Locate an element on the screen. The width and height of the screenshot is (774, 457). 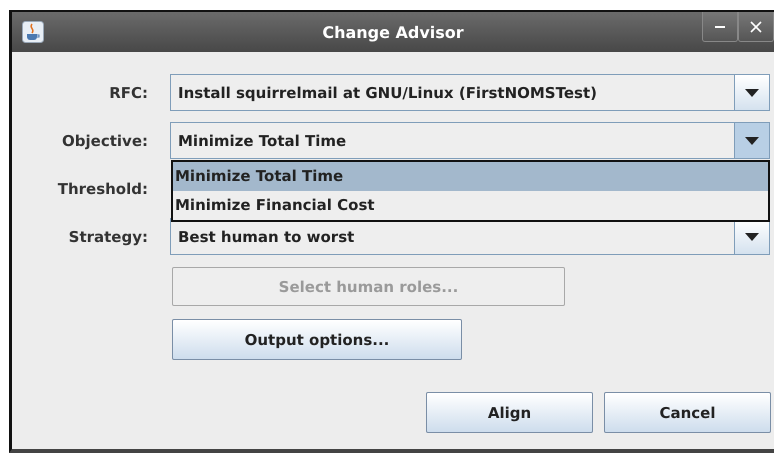
field-label: Strategy: is located at coordinates (108, 237).